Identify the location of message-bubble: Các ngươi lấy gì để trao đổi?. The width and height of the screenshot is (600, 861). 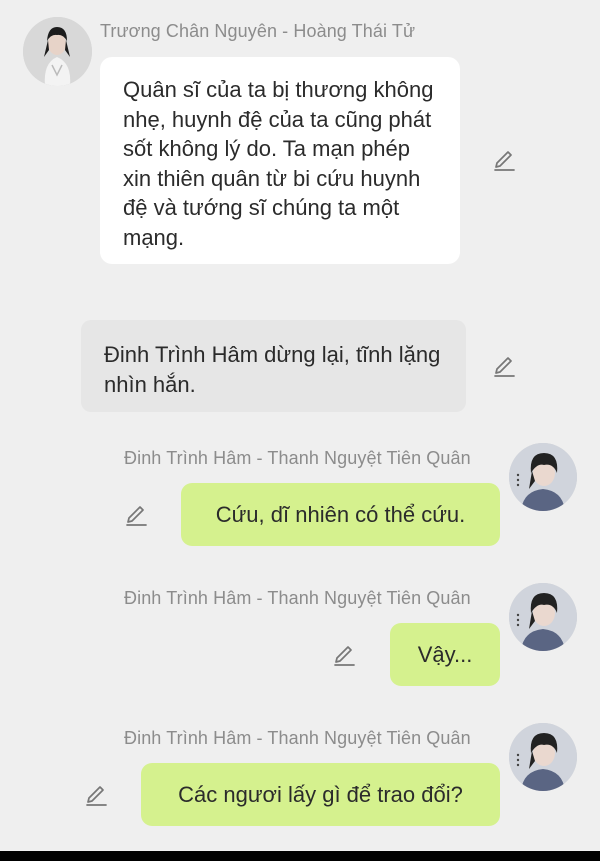
(320, 794).